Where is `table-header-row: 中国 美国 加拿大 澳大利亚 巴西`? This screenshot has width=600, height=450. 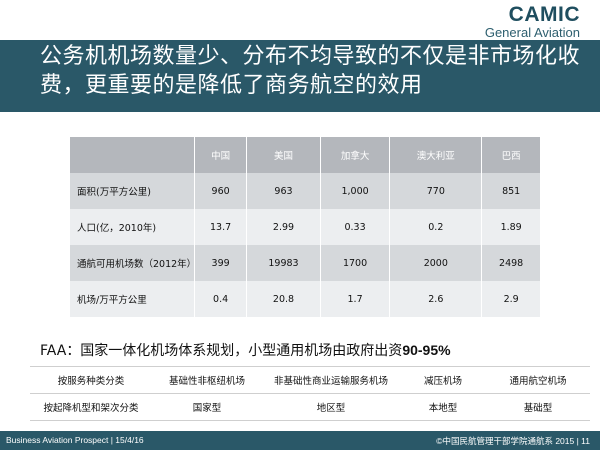
table-header-row: 中国 美国 加拿大 澳大利亚 巴西 is located at coordinates (305, 155).